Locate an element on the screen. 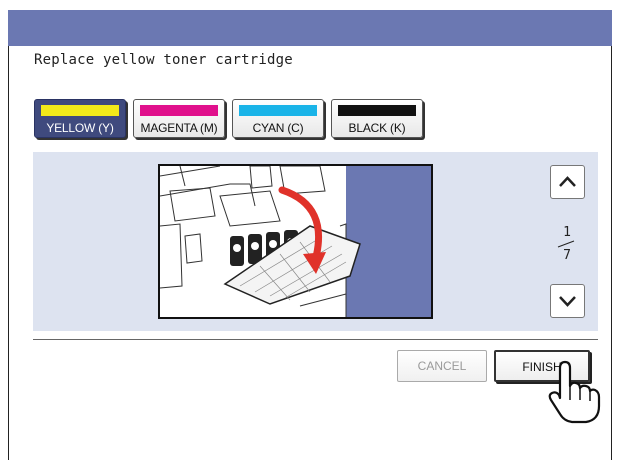 The image size is (618, 463). yellow-toner-button: YELLOW (Y) is located at coordinates (80, 118).